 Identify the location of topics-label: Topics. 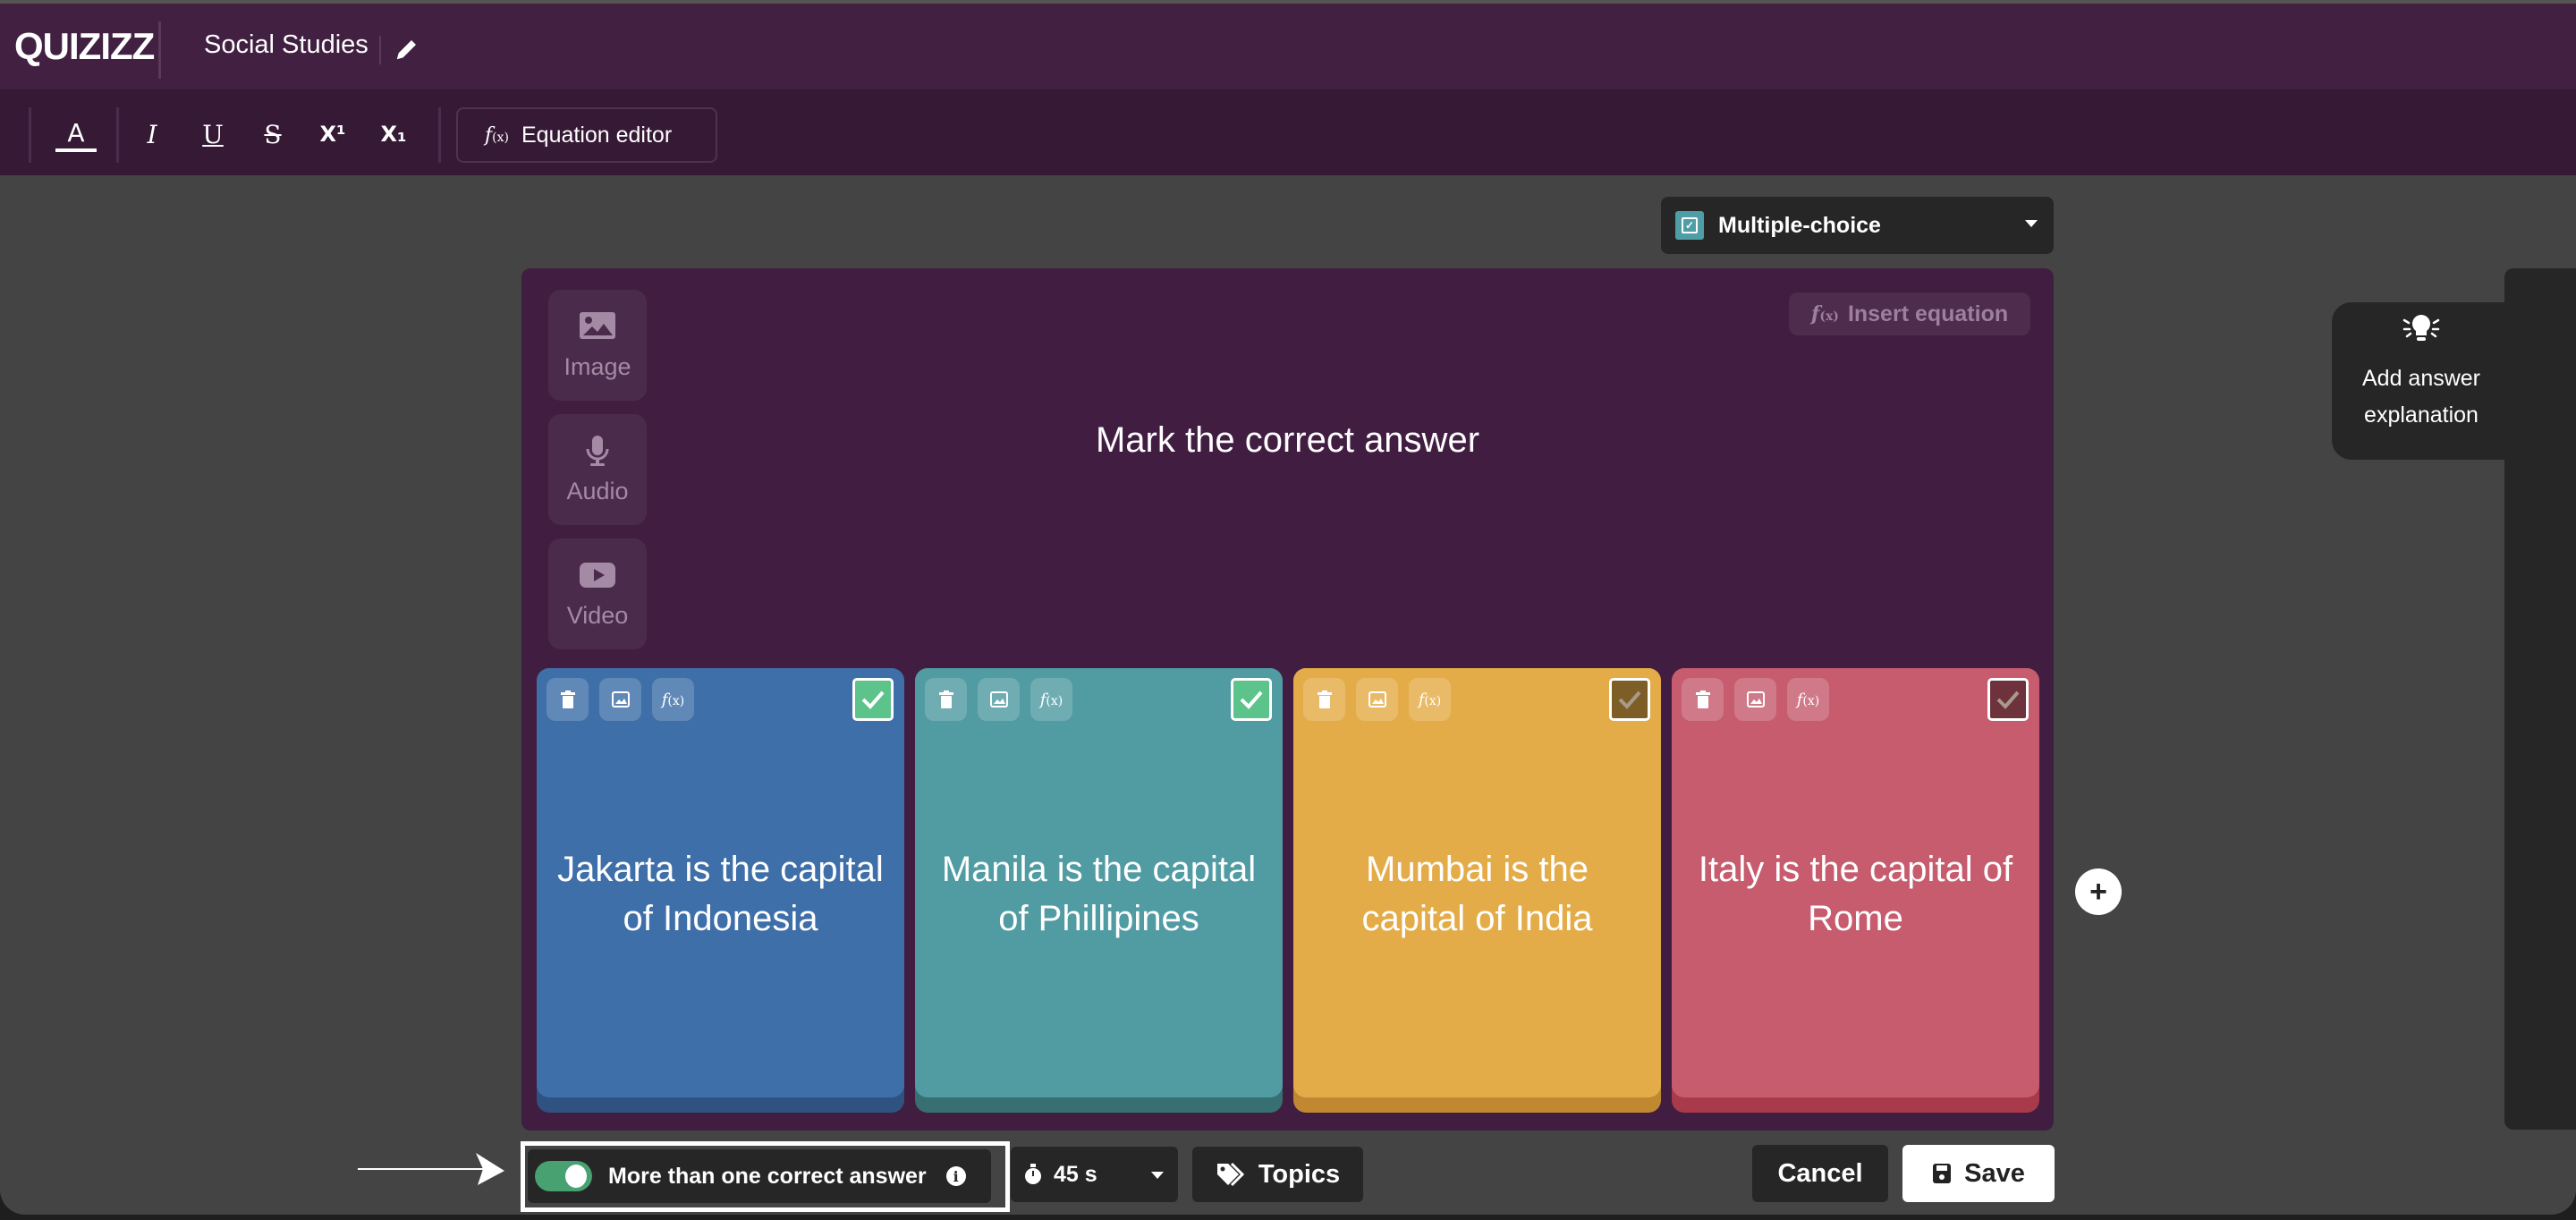
(1299, 1174).